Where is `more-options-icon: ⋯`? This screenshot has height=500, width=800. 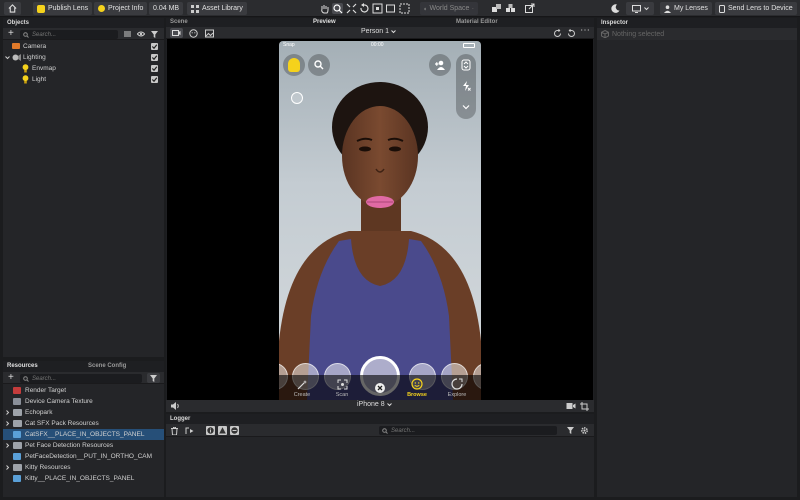
more-options-icon: ⋯ is located at coordinates (585, 30).